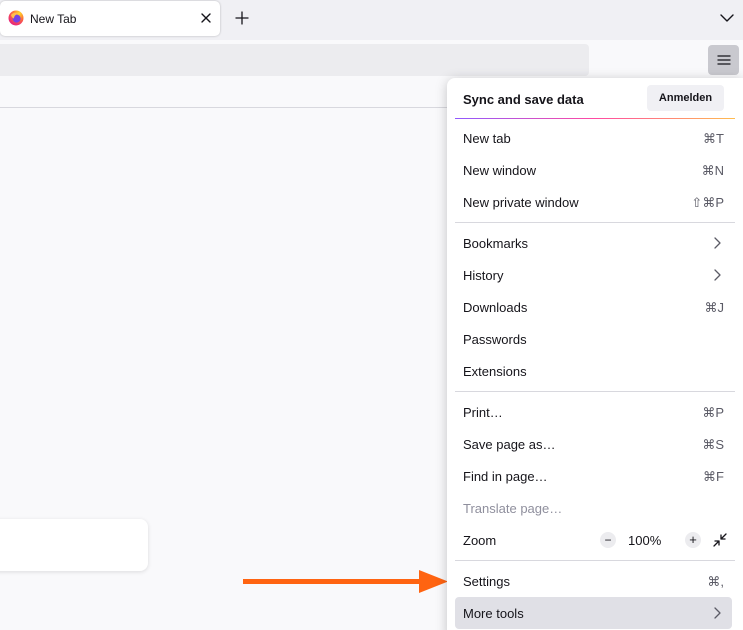  What do you see at coordinates (74, 545) in the screenshot?
I see `content-card` at bounding box center [74, 545].